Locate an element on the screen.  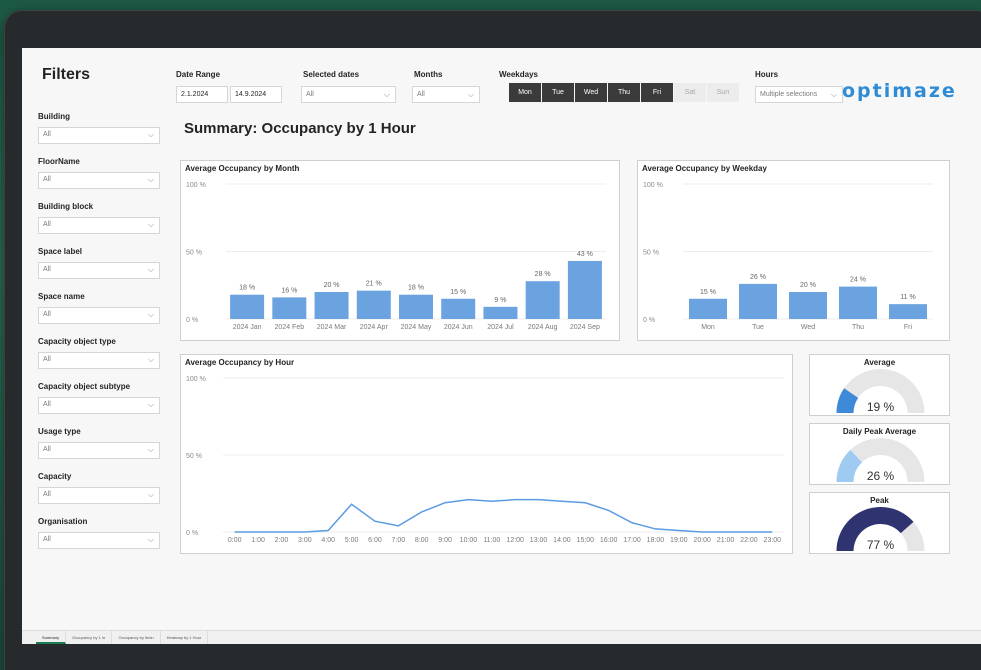
filter-dropdown-organisation: All ⌵ is located at coordinates (99, 540).